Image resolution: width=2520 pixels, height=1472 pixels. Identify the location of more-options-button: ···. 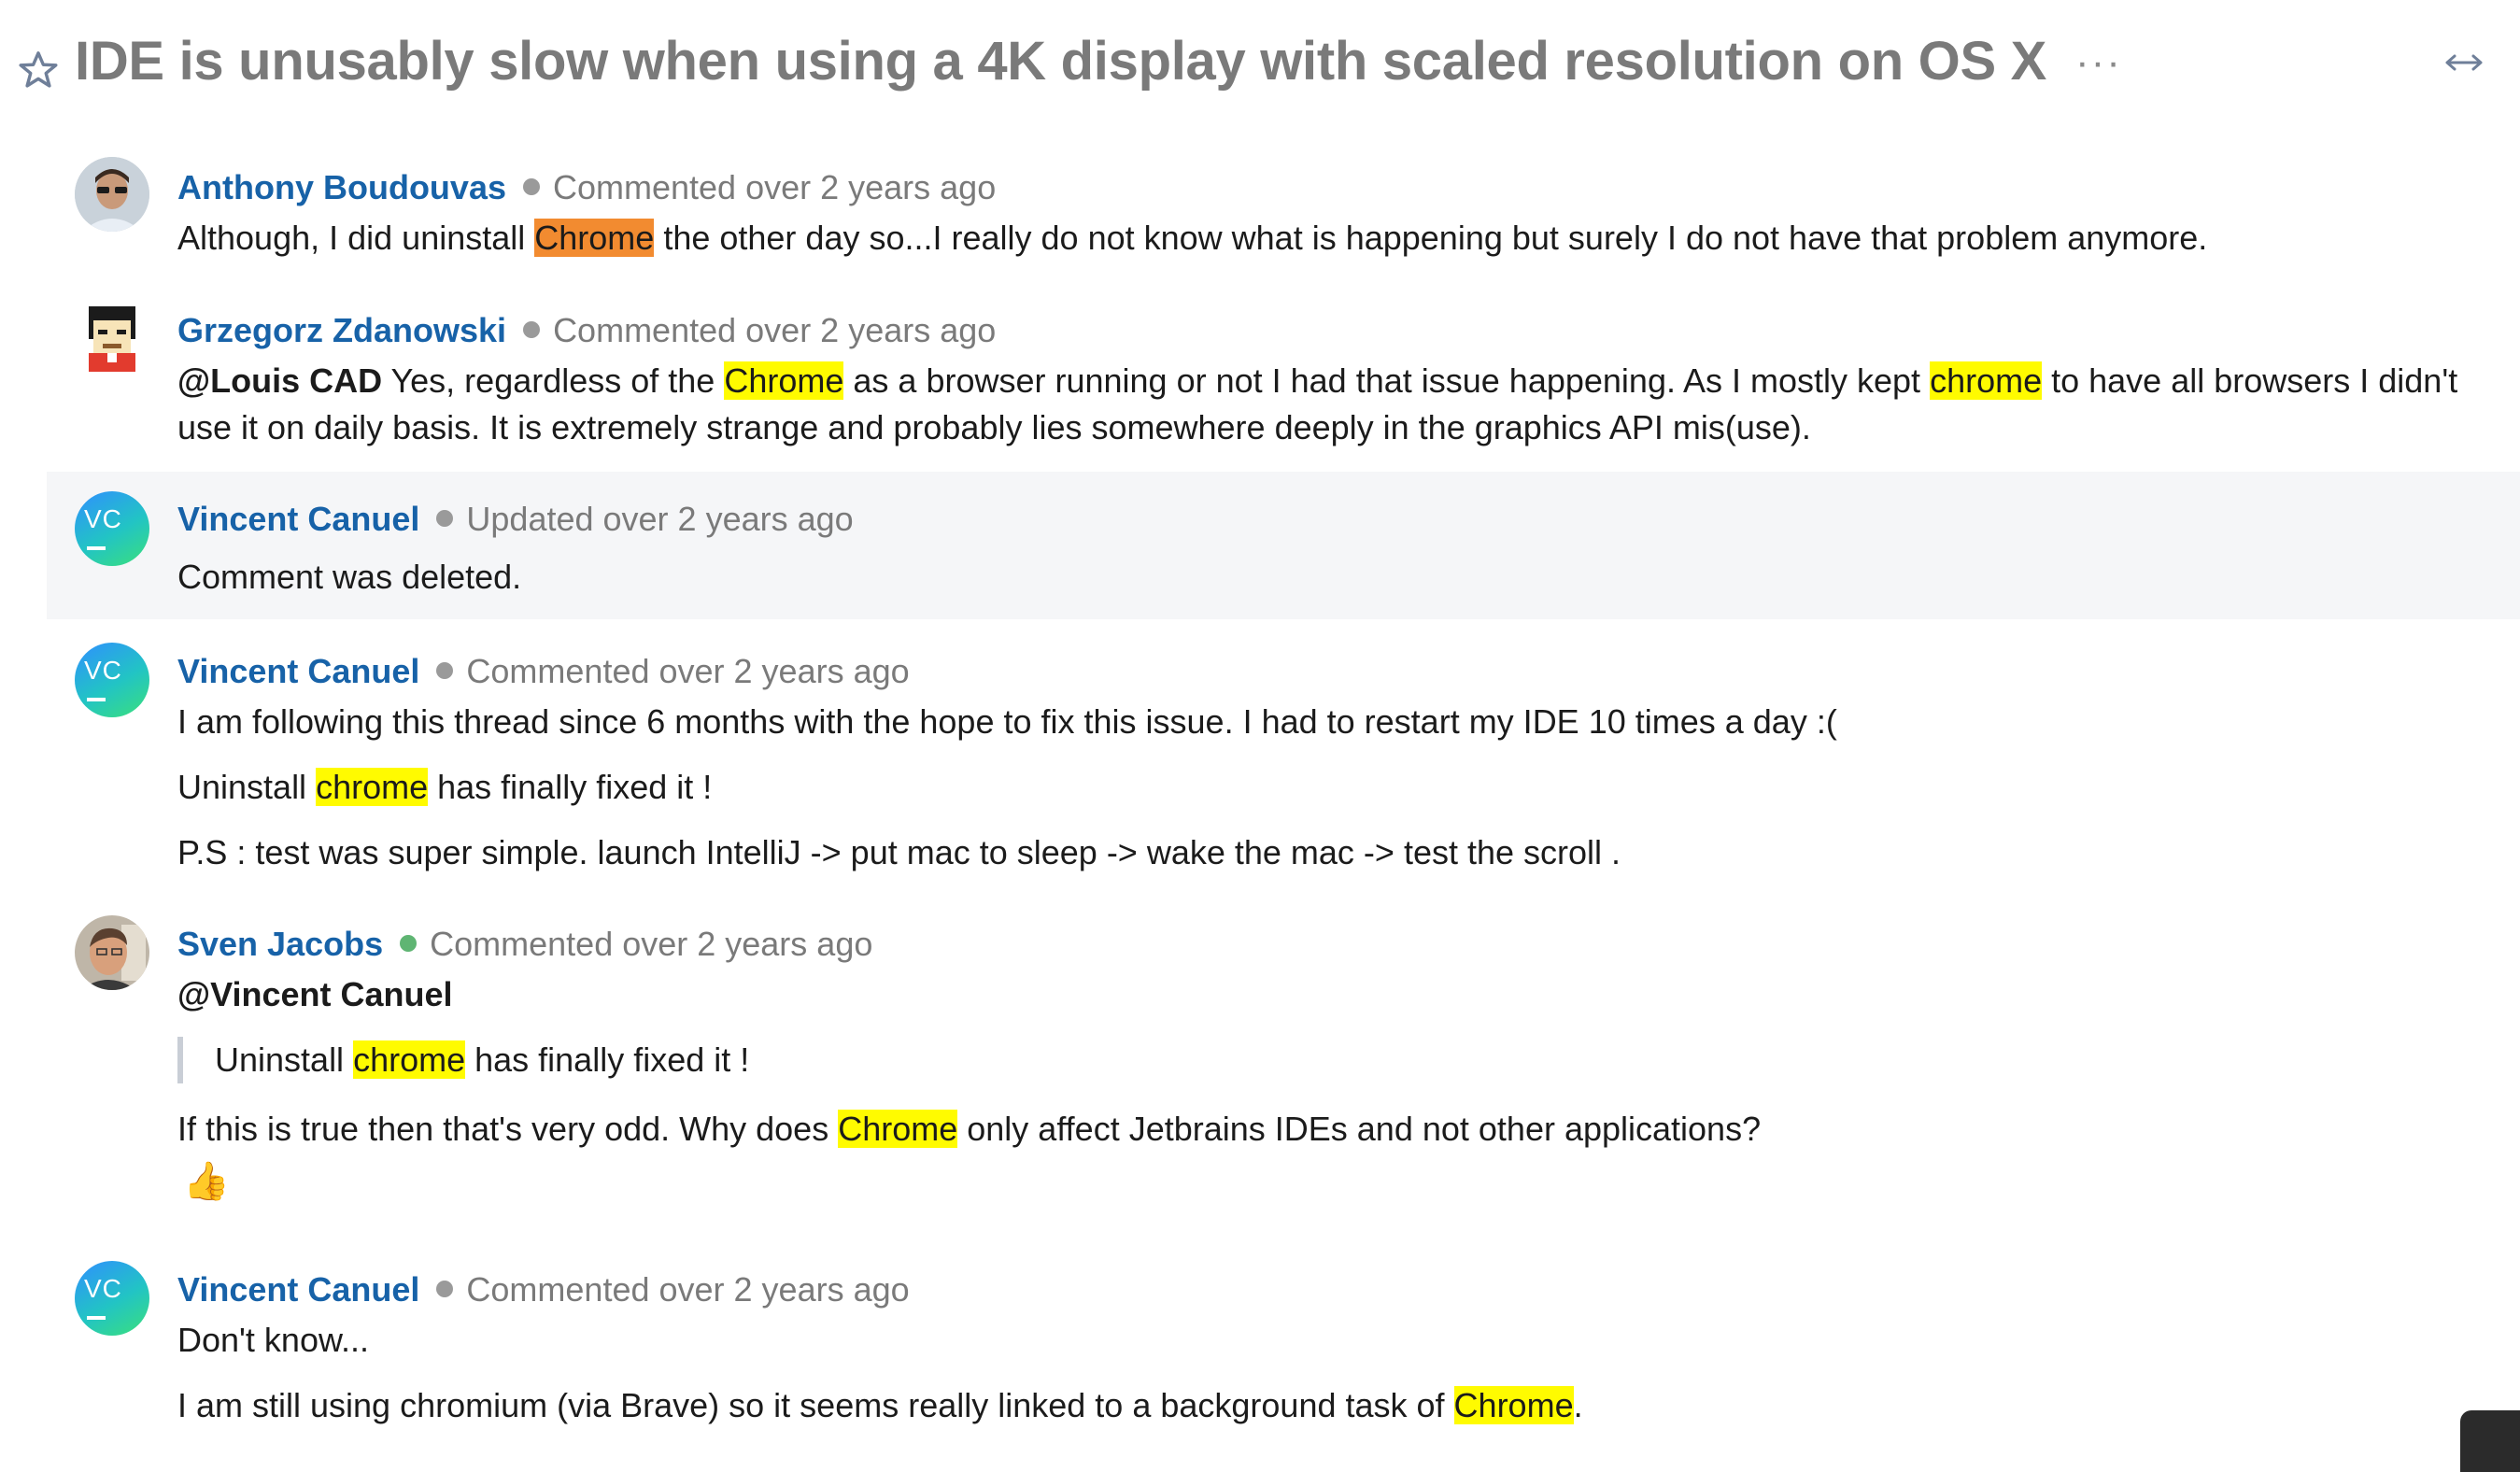
(2098, 62).